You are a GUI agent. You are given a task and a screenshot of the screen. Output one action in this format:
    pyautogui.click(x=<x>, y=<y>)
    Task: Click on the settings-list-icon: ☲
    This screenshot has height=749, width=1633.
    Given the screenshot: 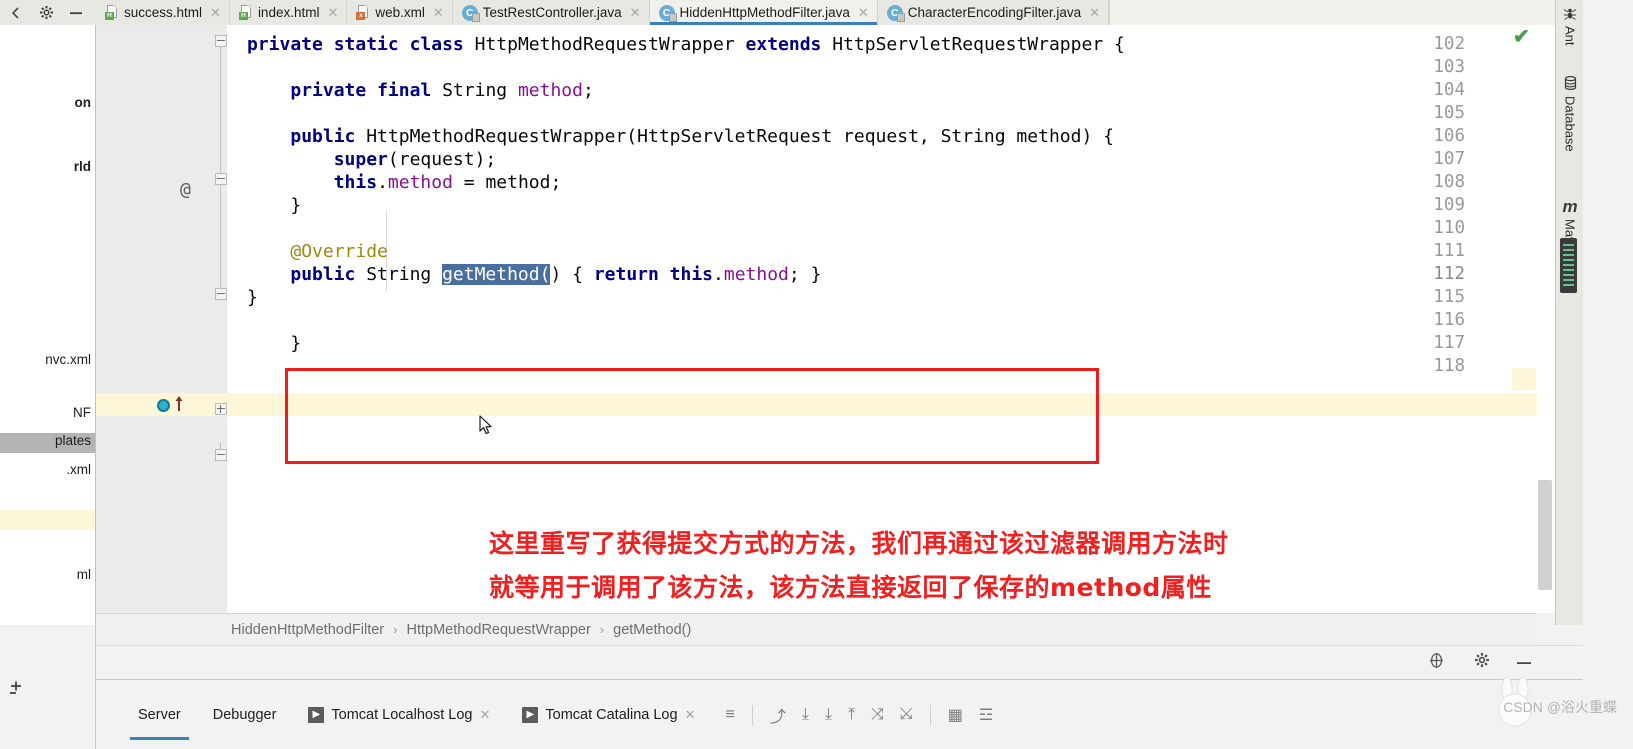 What is the action you would take?
    pyautogui.click(x=986, y=715)
    